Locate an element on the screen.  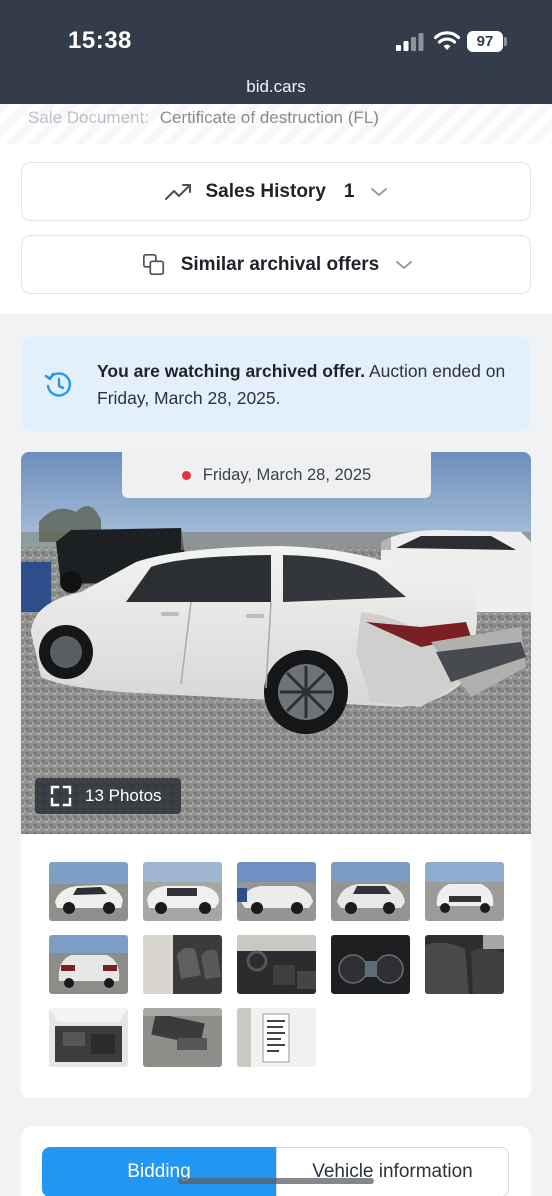
status-bar: 15:38 97 bid.cars is located at coordinates (276, 55).